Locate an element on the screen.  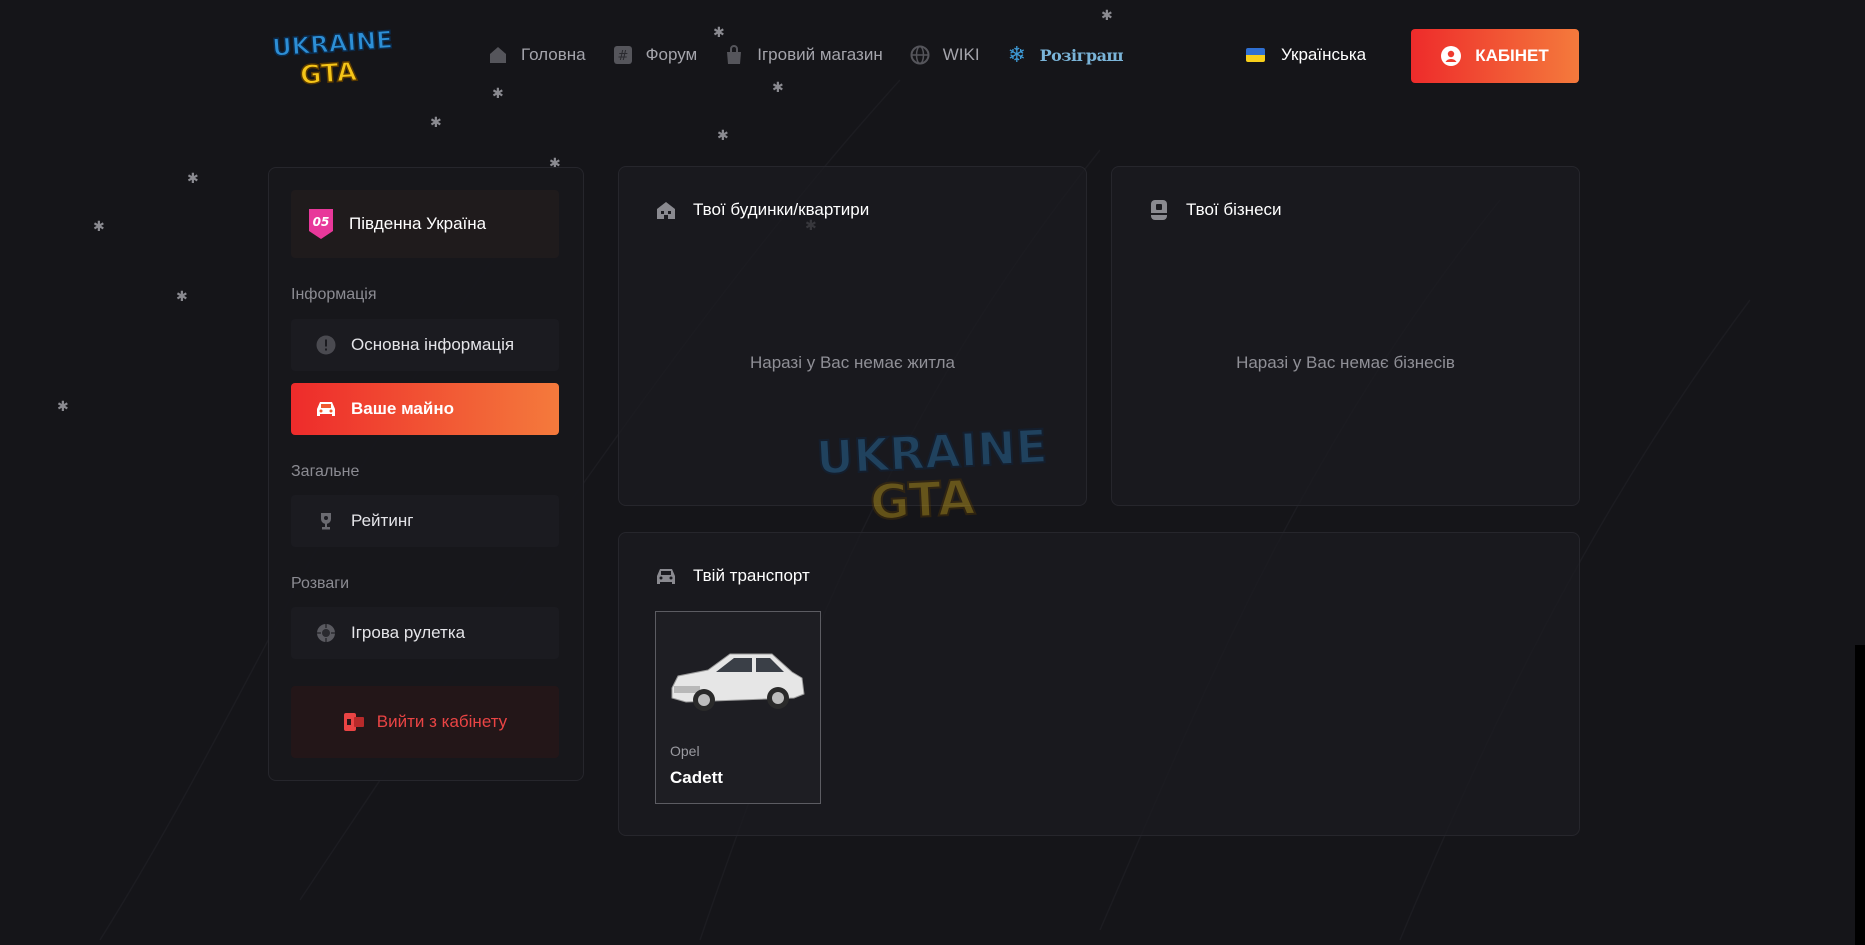
house-icon is located at coordinates (666, 210).